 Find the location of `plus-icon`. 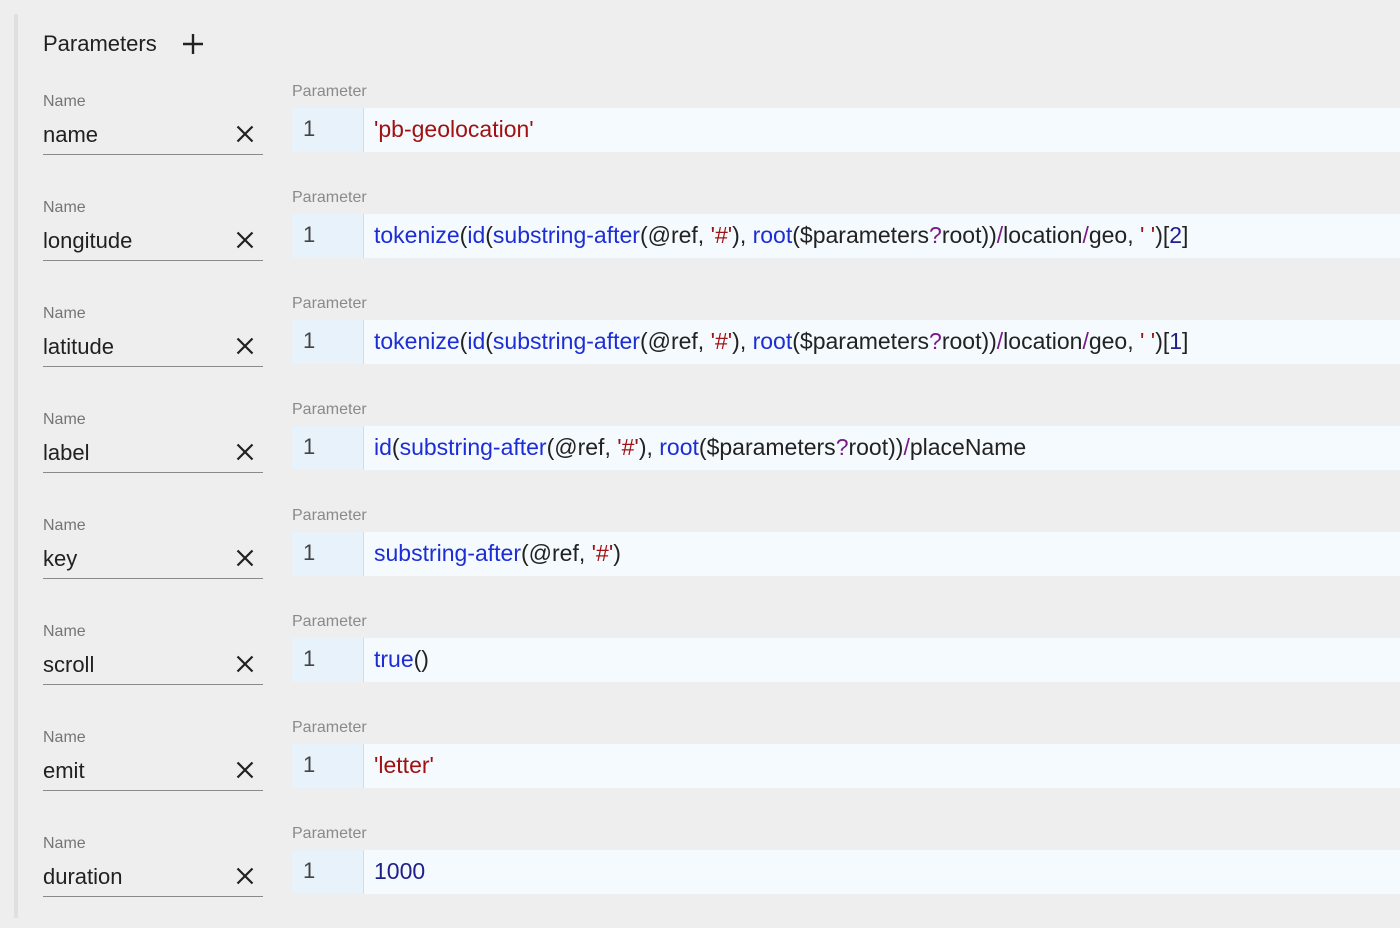

plus-icon is located at coordinates (192, 44).